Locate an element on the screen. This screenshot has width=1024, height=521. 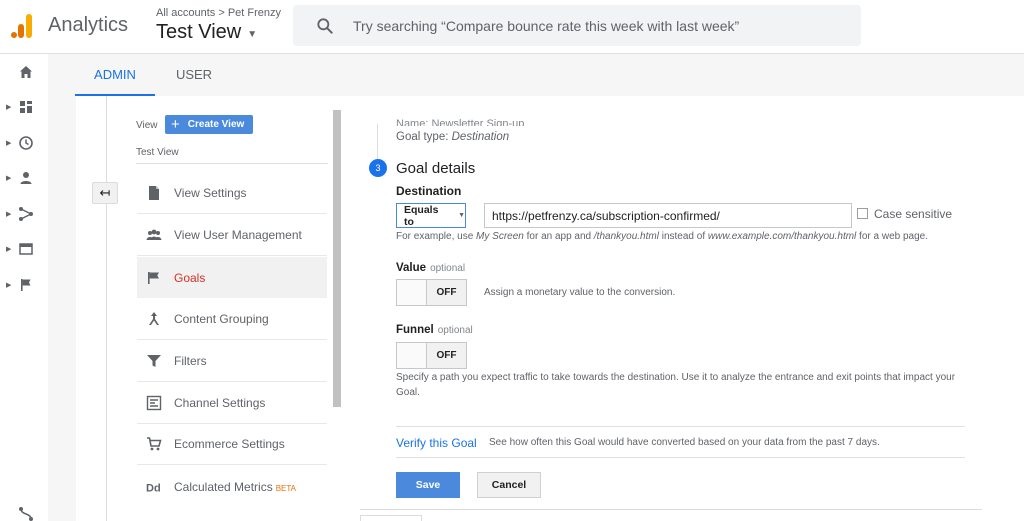
home-icon is located at coordinates (26, 72).